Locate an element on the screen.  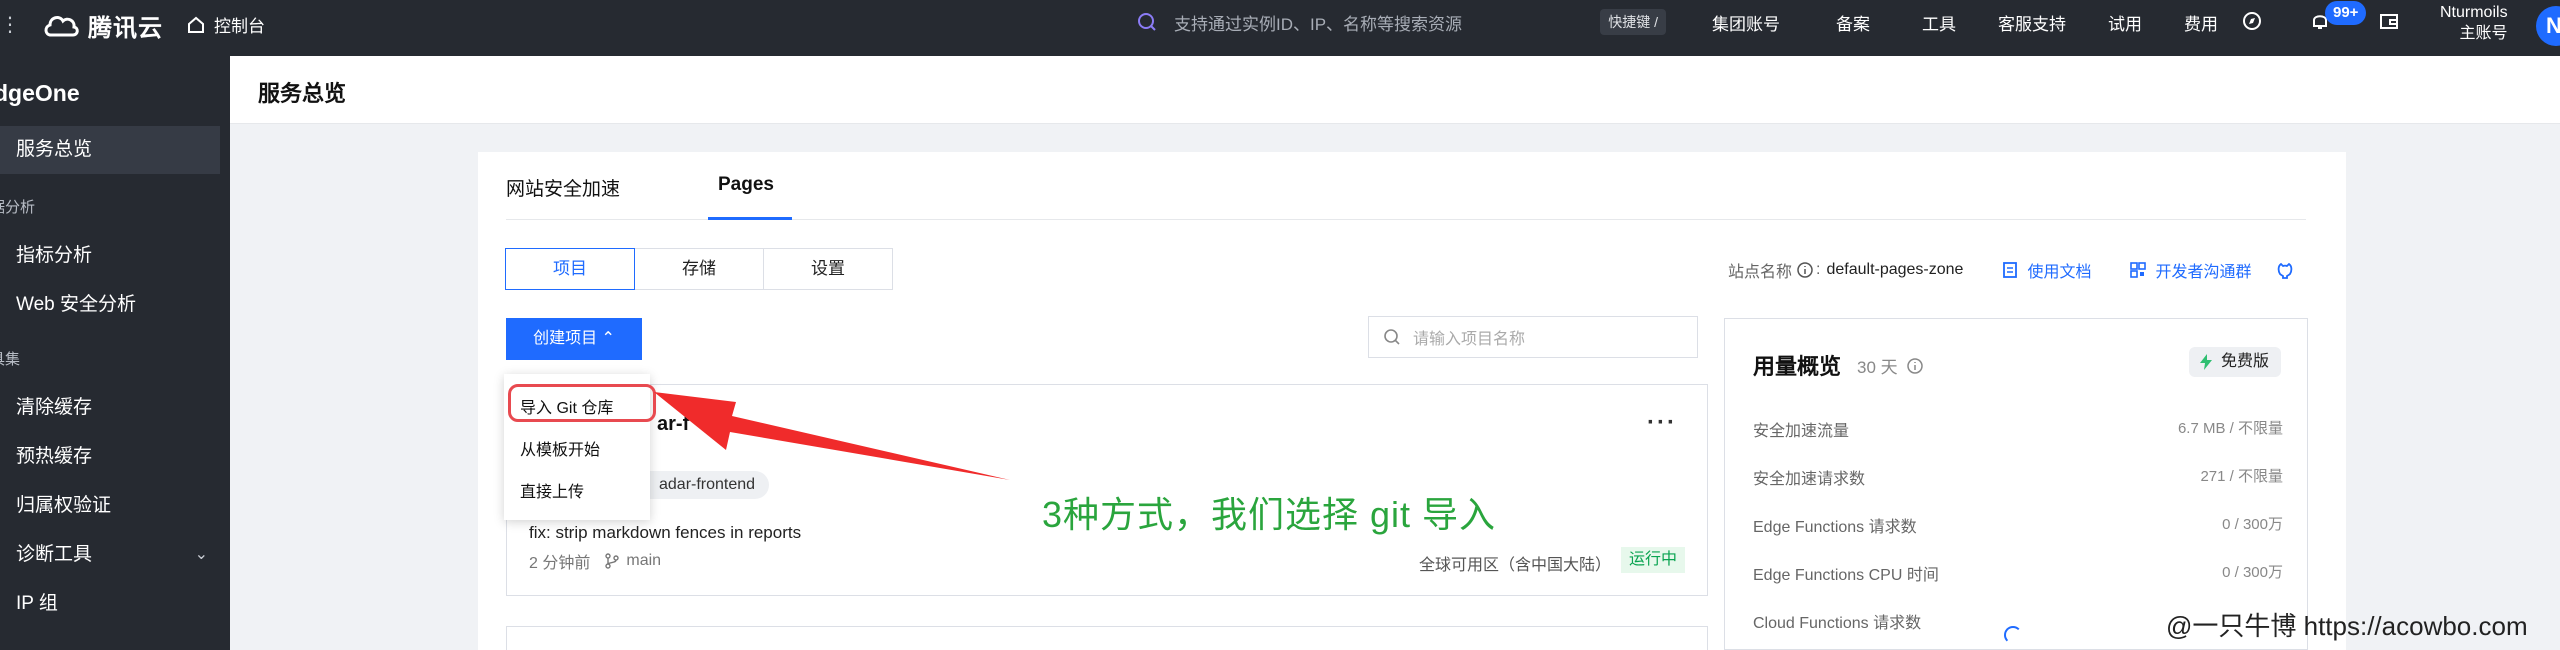
segment-projects: 项目 is located at coordinates (570, 269).